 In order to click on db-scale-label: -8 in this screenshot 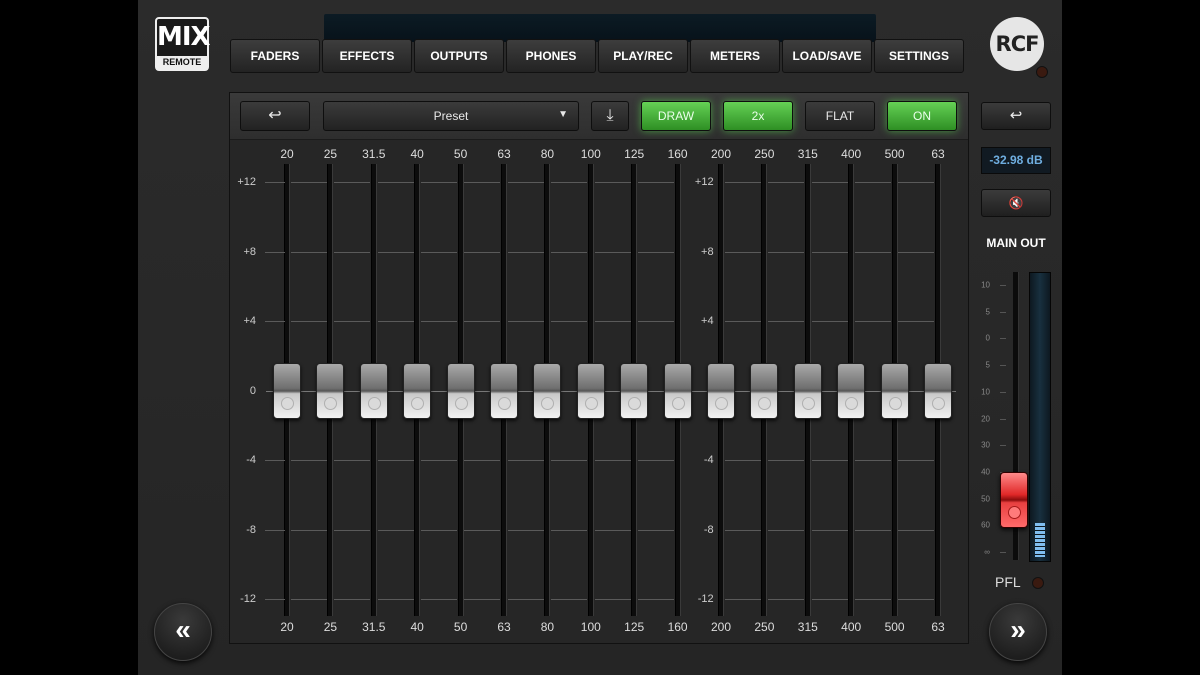, I will do `click(251, 529)`.